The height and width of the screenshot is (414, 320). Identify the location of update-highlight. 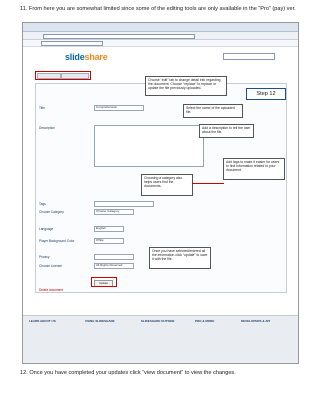
(104, 282).